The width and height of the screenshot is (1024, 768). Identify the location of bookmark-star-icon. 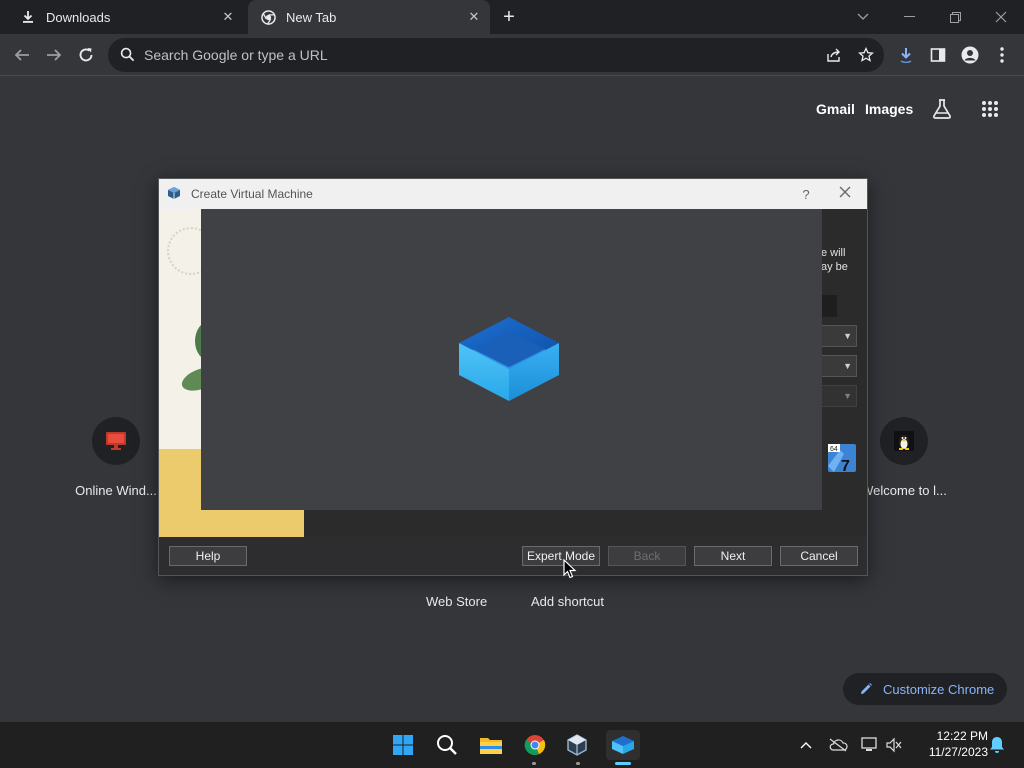
(866, 55).